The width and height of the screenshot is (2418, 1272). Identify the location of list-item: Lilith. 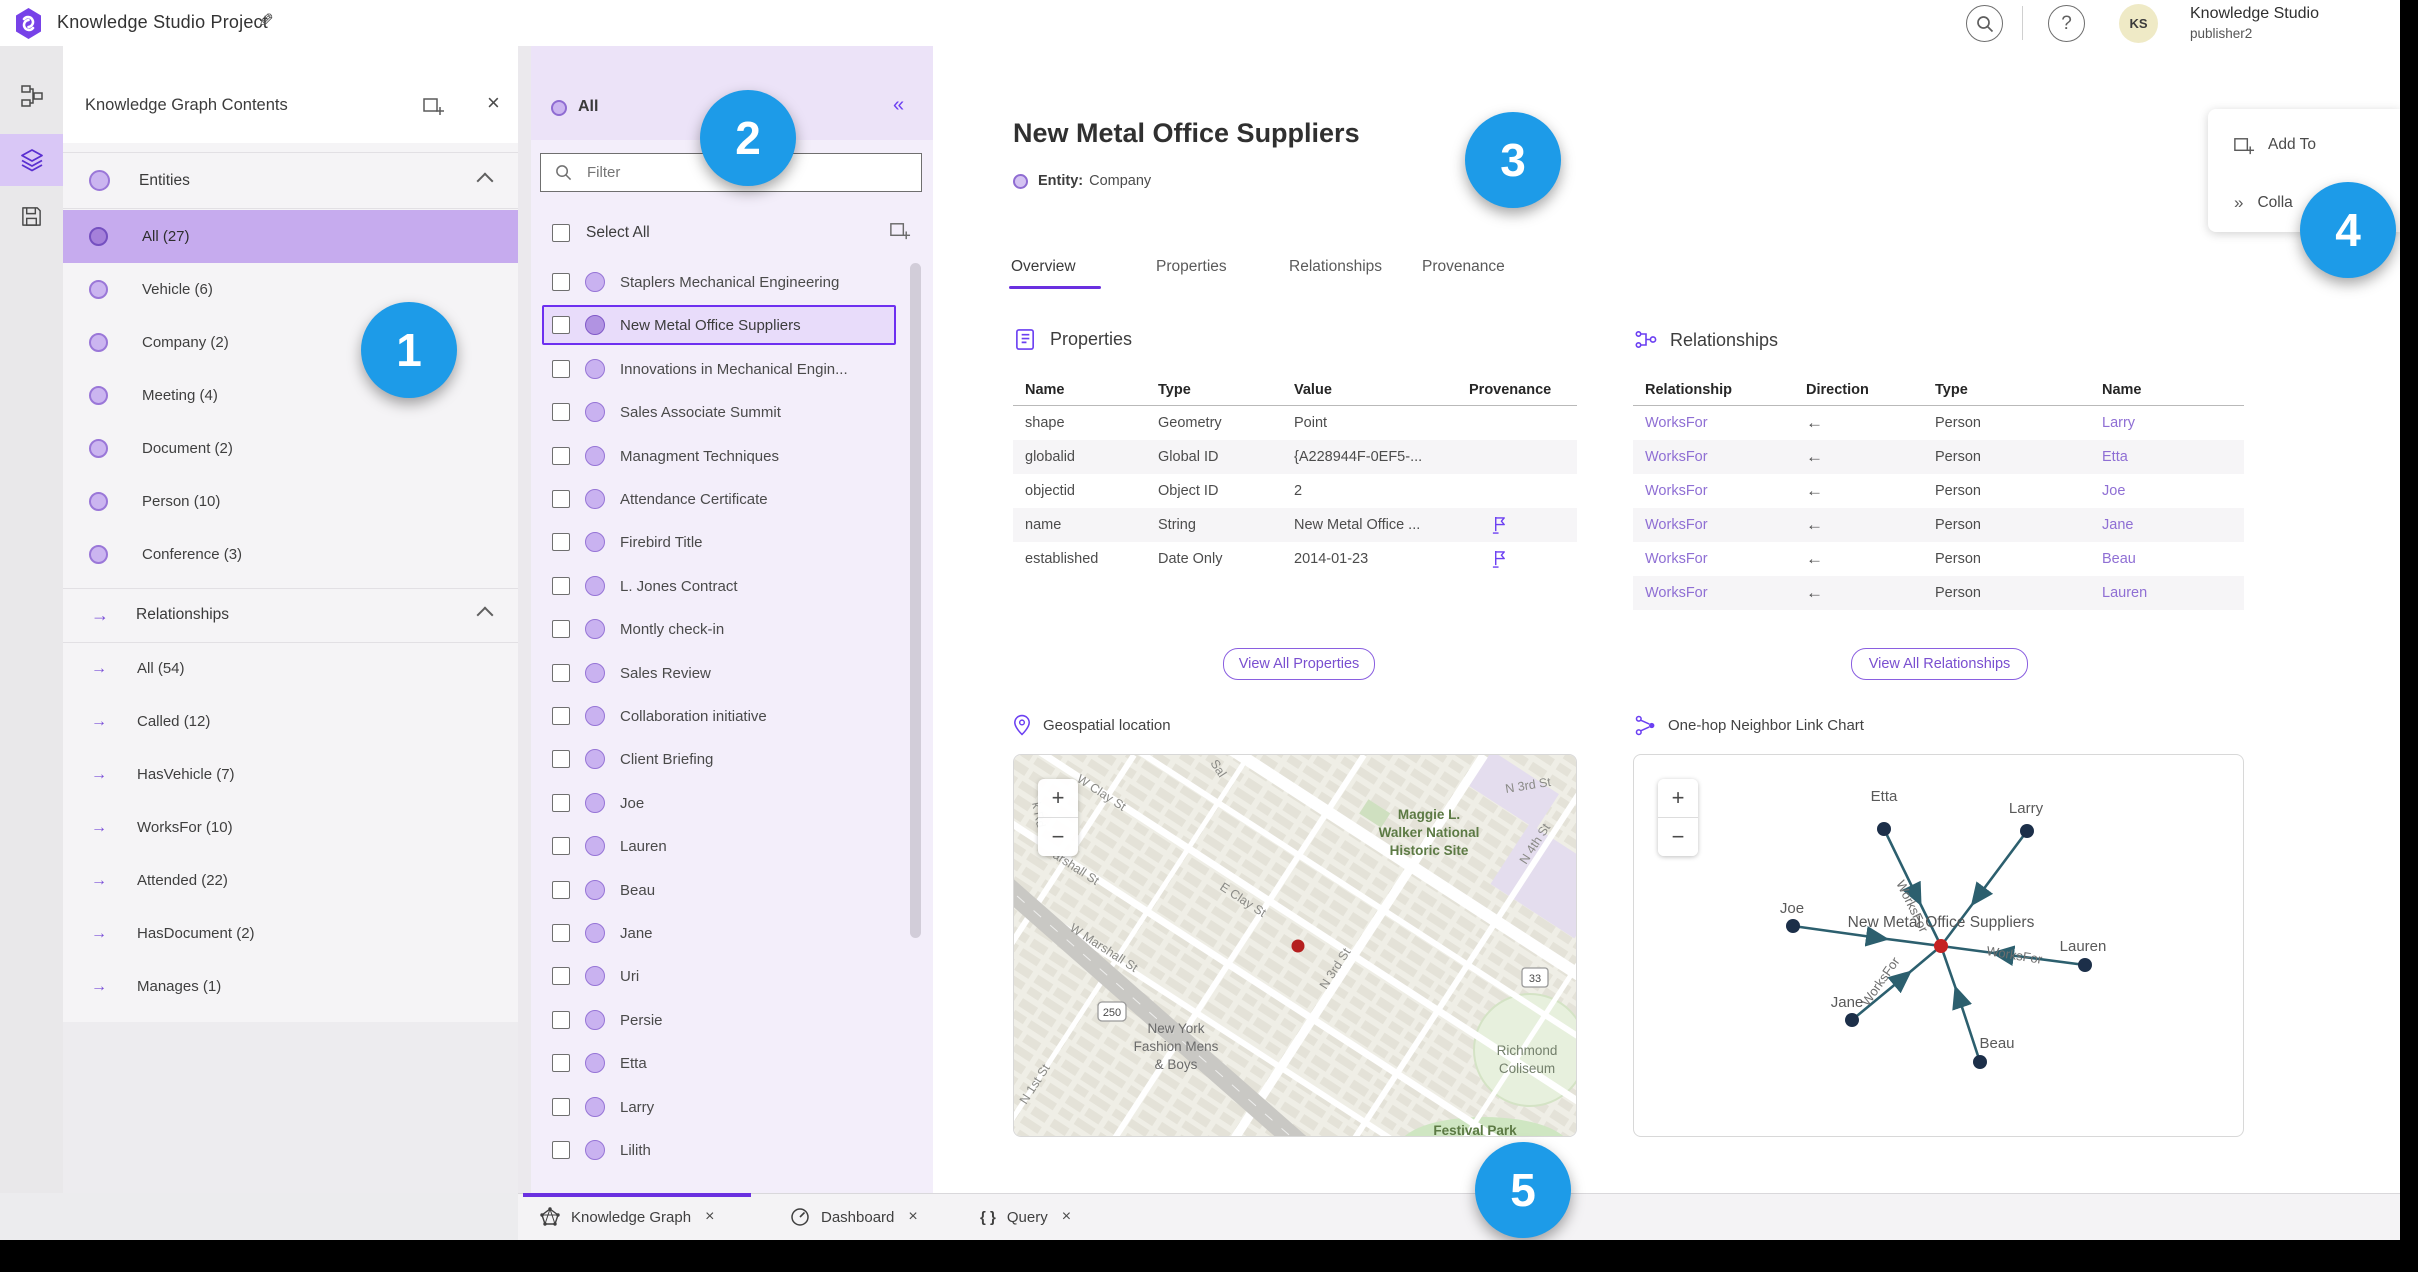
(721, 1150).